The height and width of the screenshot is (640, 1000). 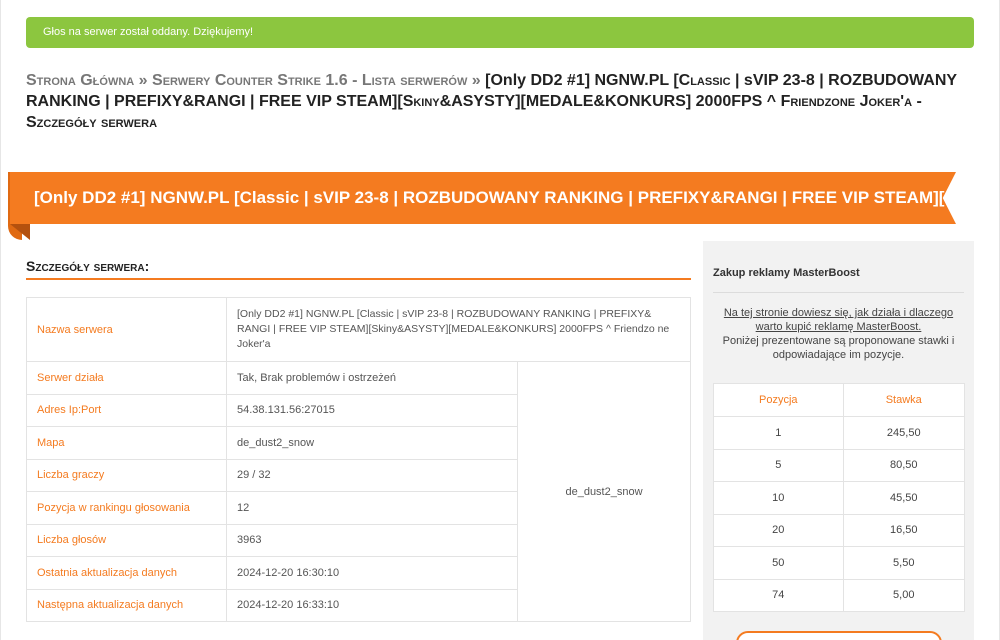 What do you see at coordinates (778, 563) in the screenshot?
I see `position-cell: 50` at bounding box center [778, 563].